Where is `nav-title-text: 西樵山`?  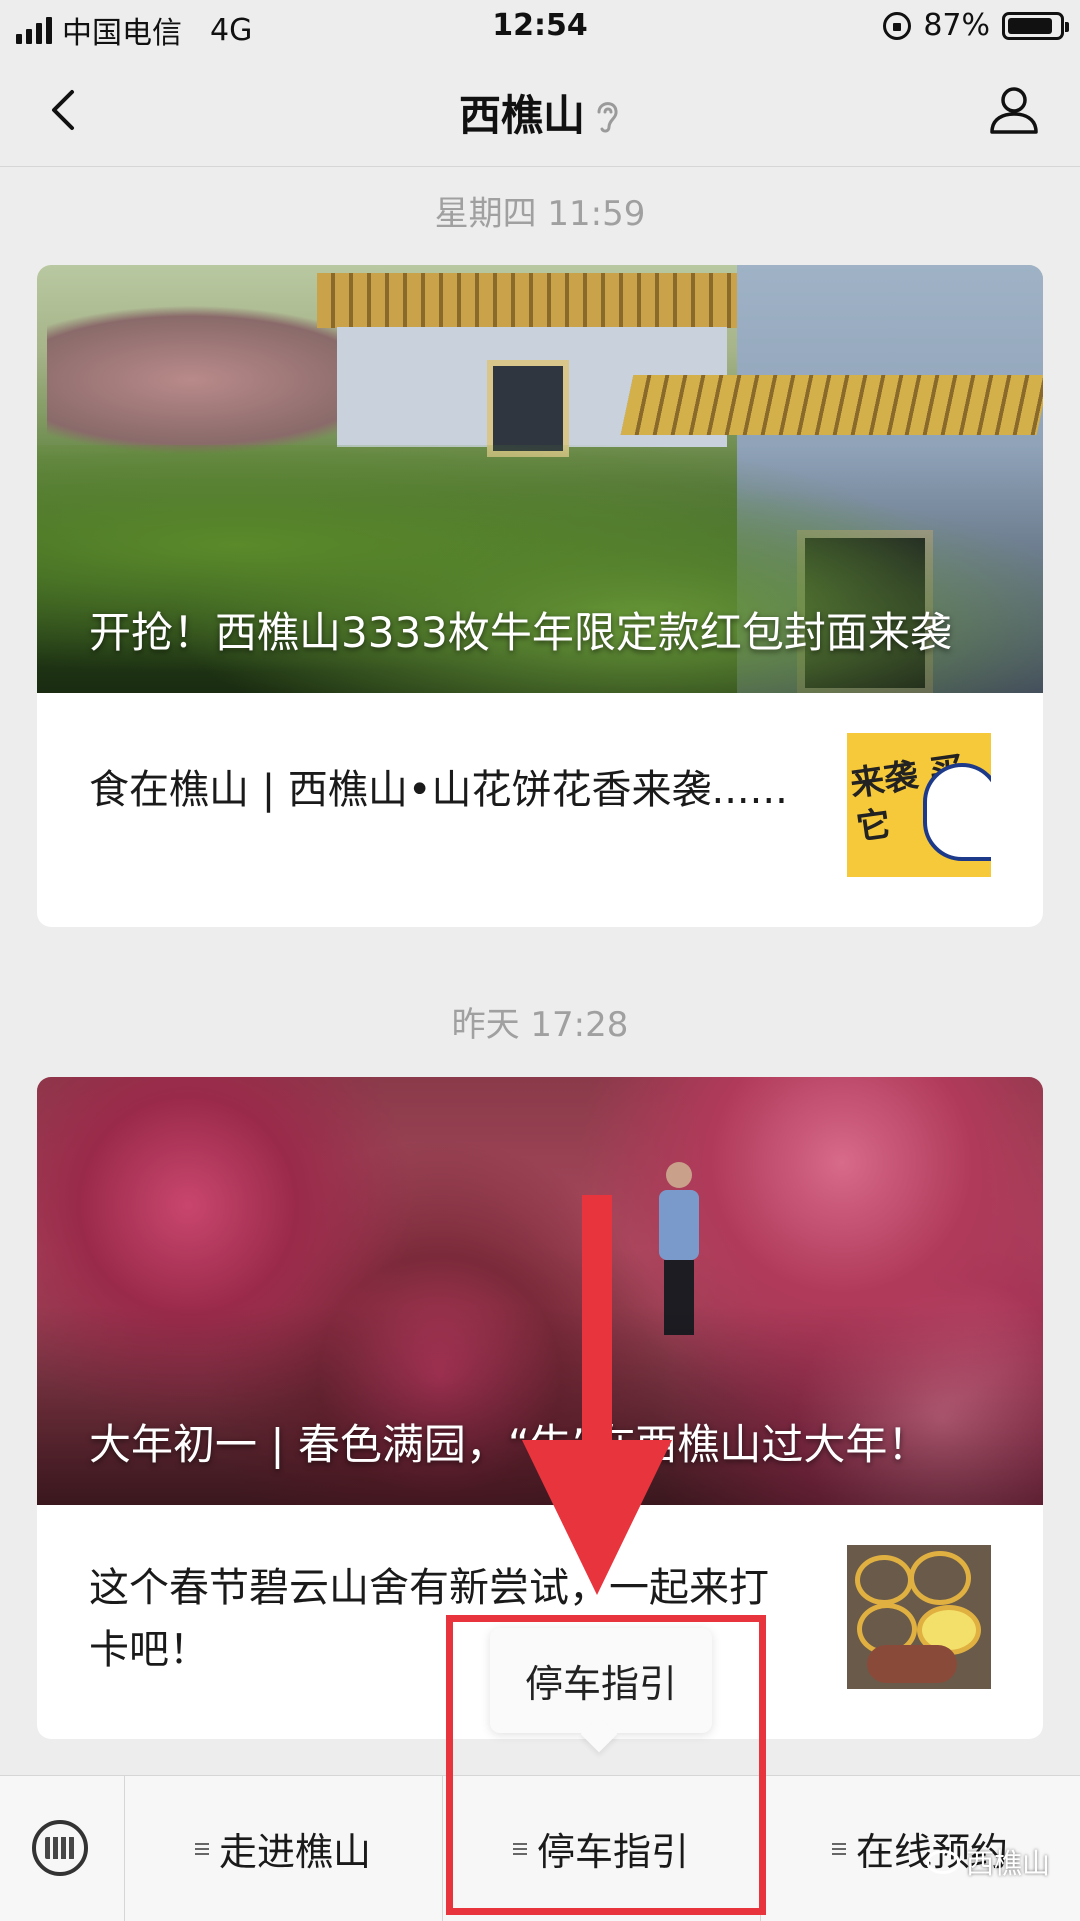 nav-title-text: 西樵山 is located at coordinates (521, 115).